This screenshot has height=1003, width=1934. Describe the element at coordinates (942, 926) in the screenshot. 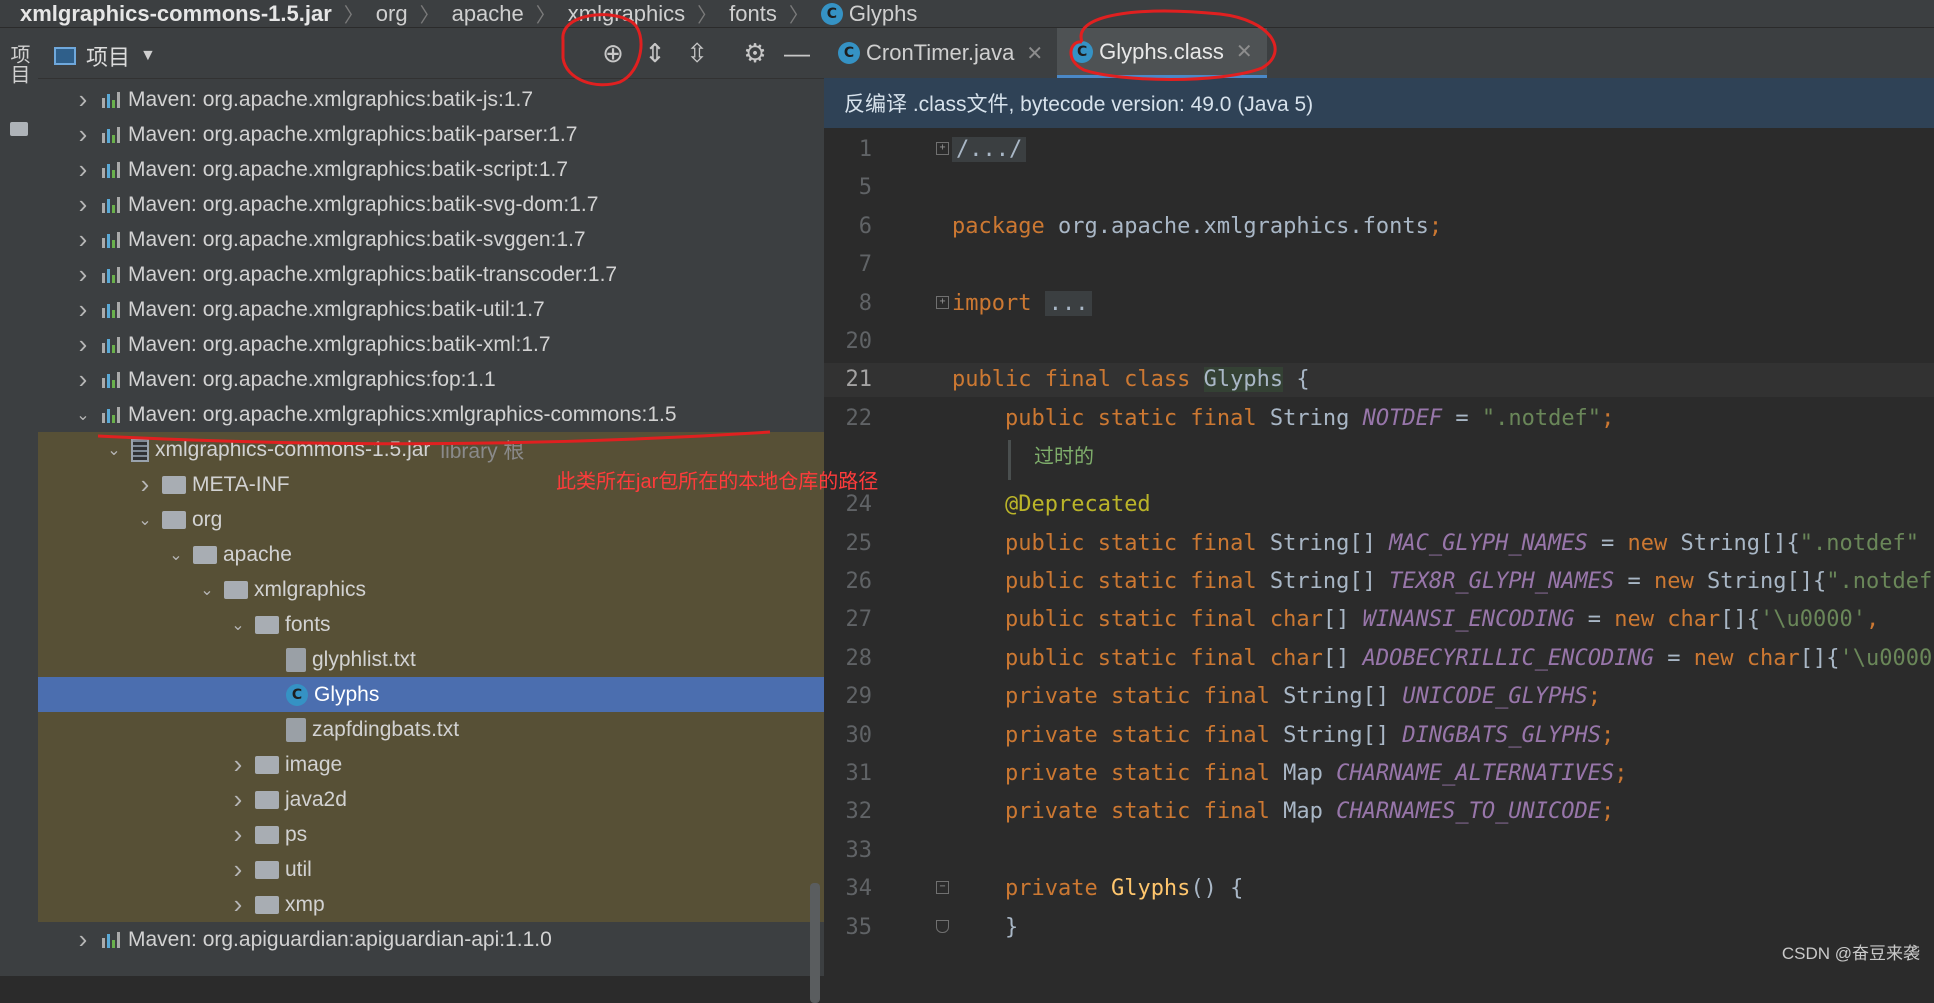

I see `fold-end-icon` at that location.